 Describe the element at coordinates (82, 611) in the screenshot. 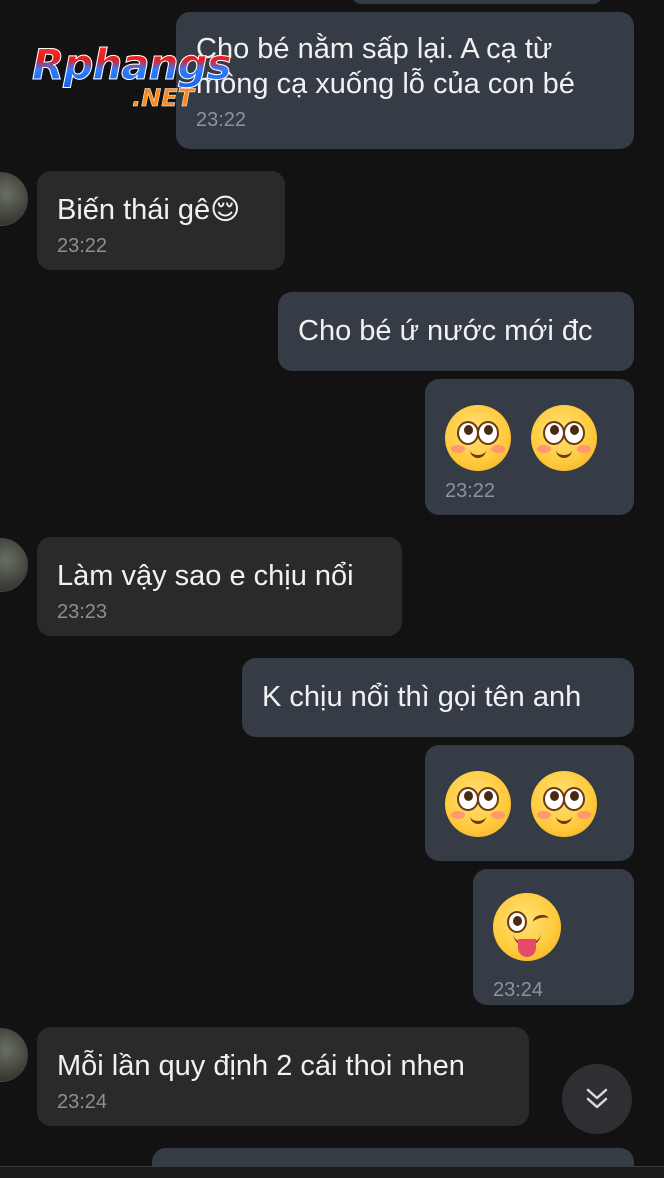

I see `message-time: 23:23` at that location.